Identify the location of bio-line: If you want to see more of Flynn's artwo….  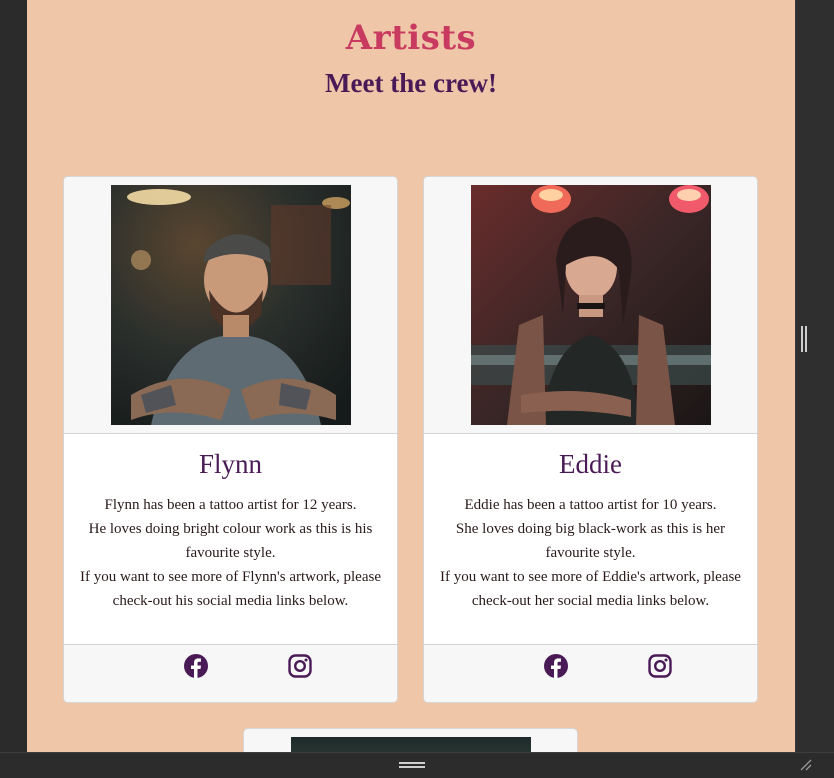
(230, 589).